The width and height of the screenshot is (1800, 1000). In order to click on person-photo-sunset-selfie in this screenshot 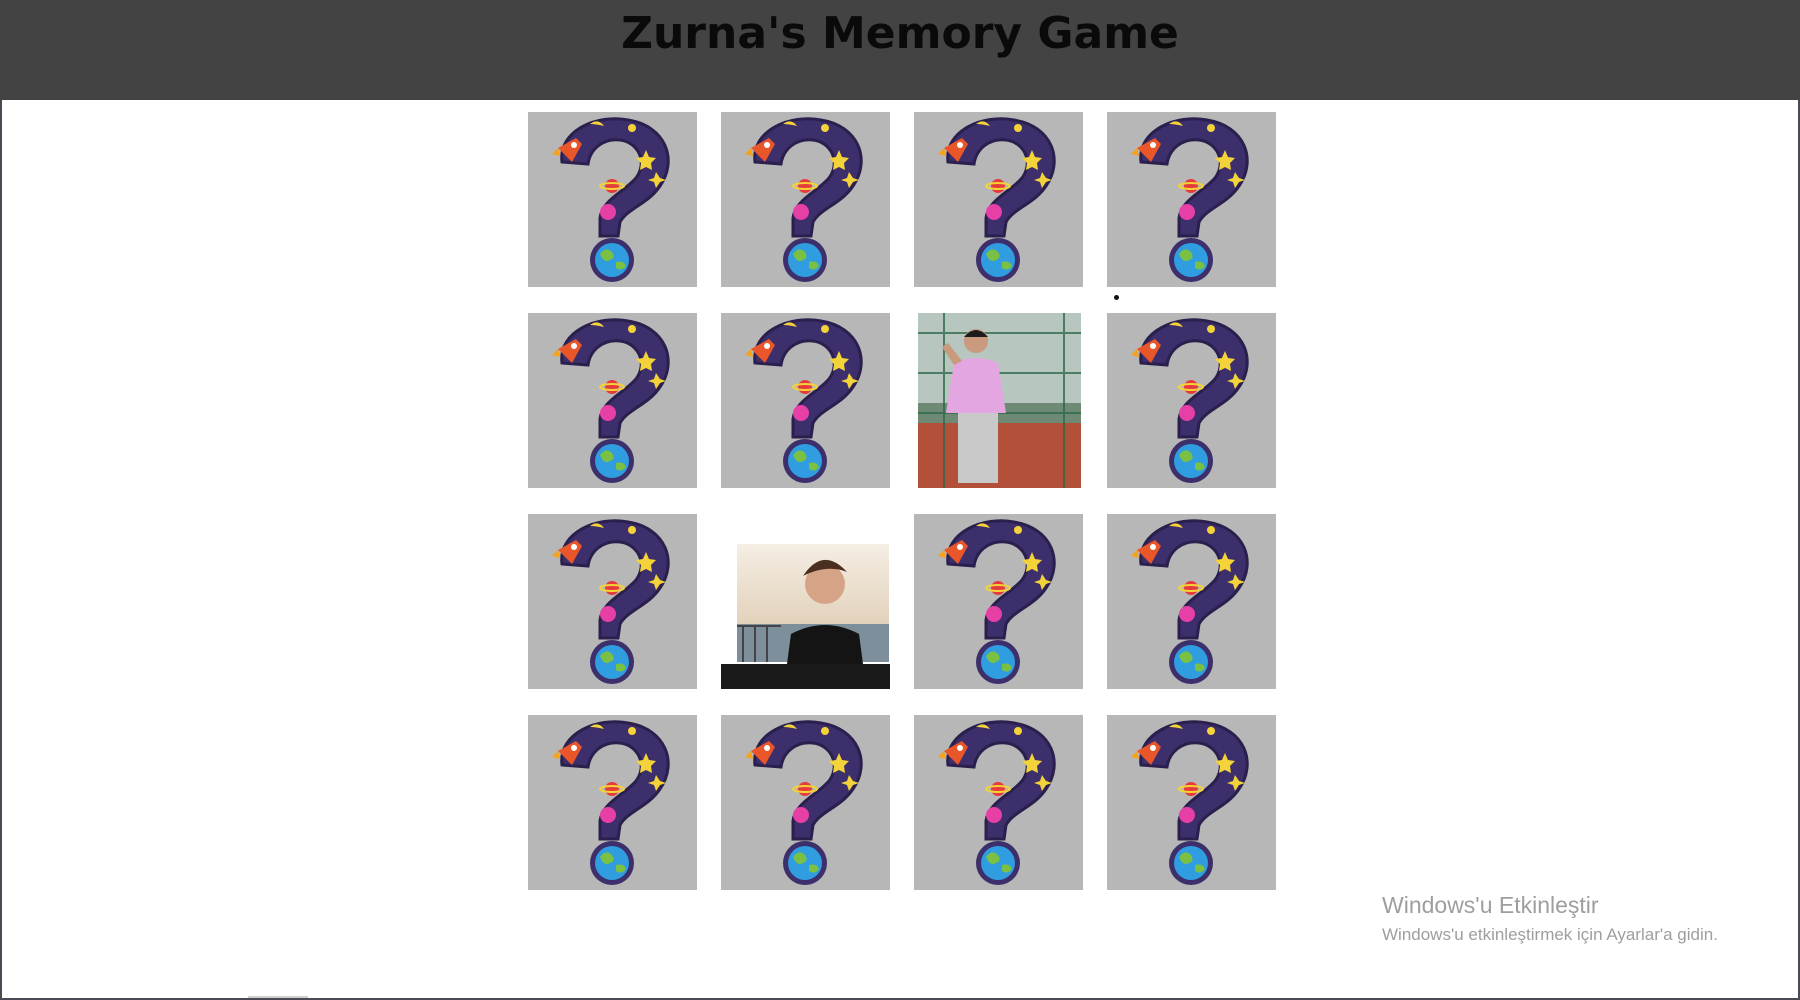, I will do `click(805, 601)`.